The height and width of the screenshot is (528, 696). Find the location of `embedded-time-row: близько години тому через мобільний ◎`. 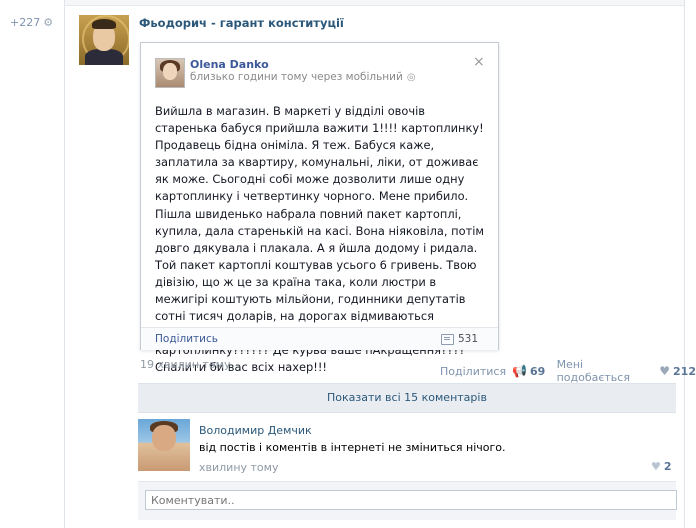

embedded-time-row: близько години тому через мобільний ◎ is located at coordinates (303, 77).